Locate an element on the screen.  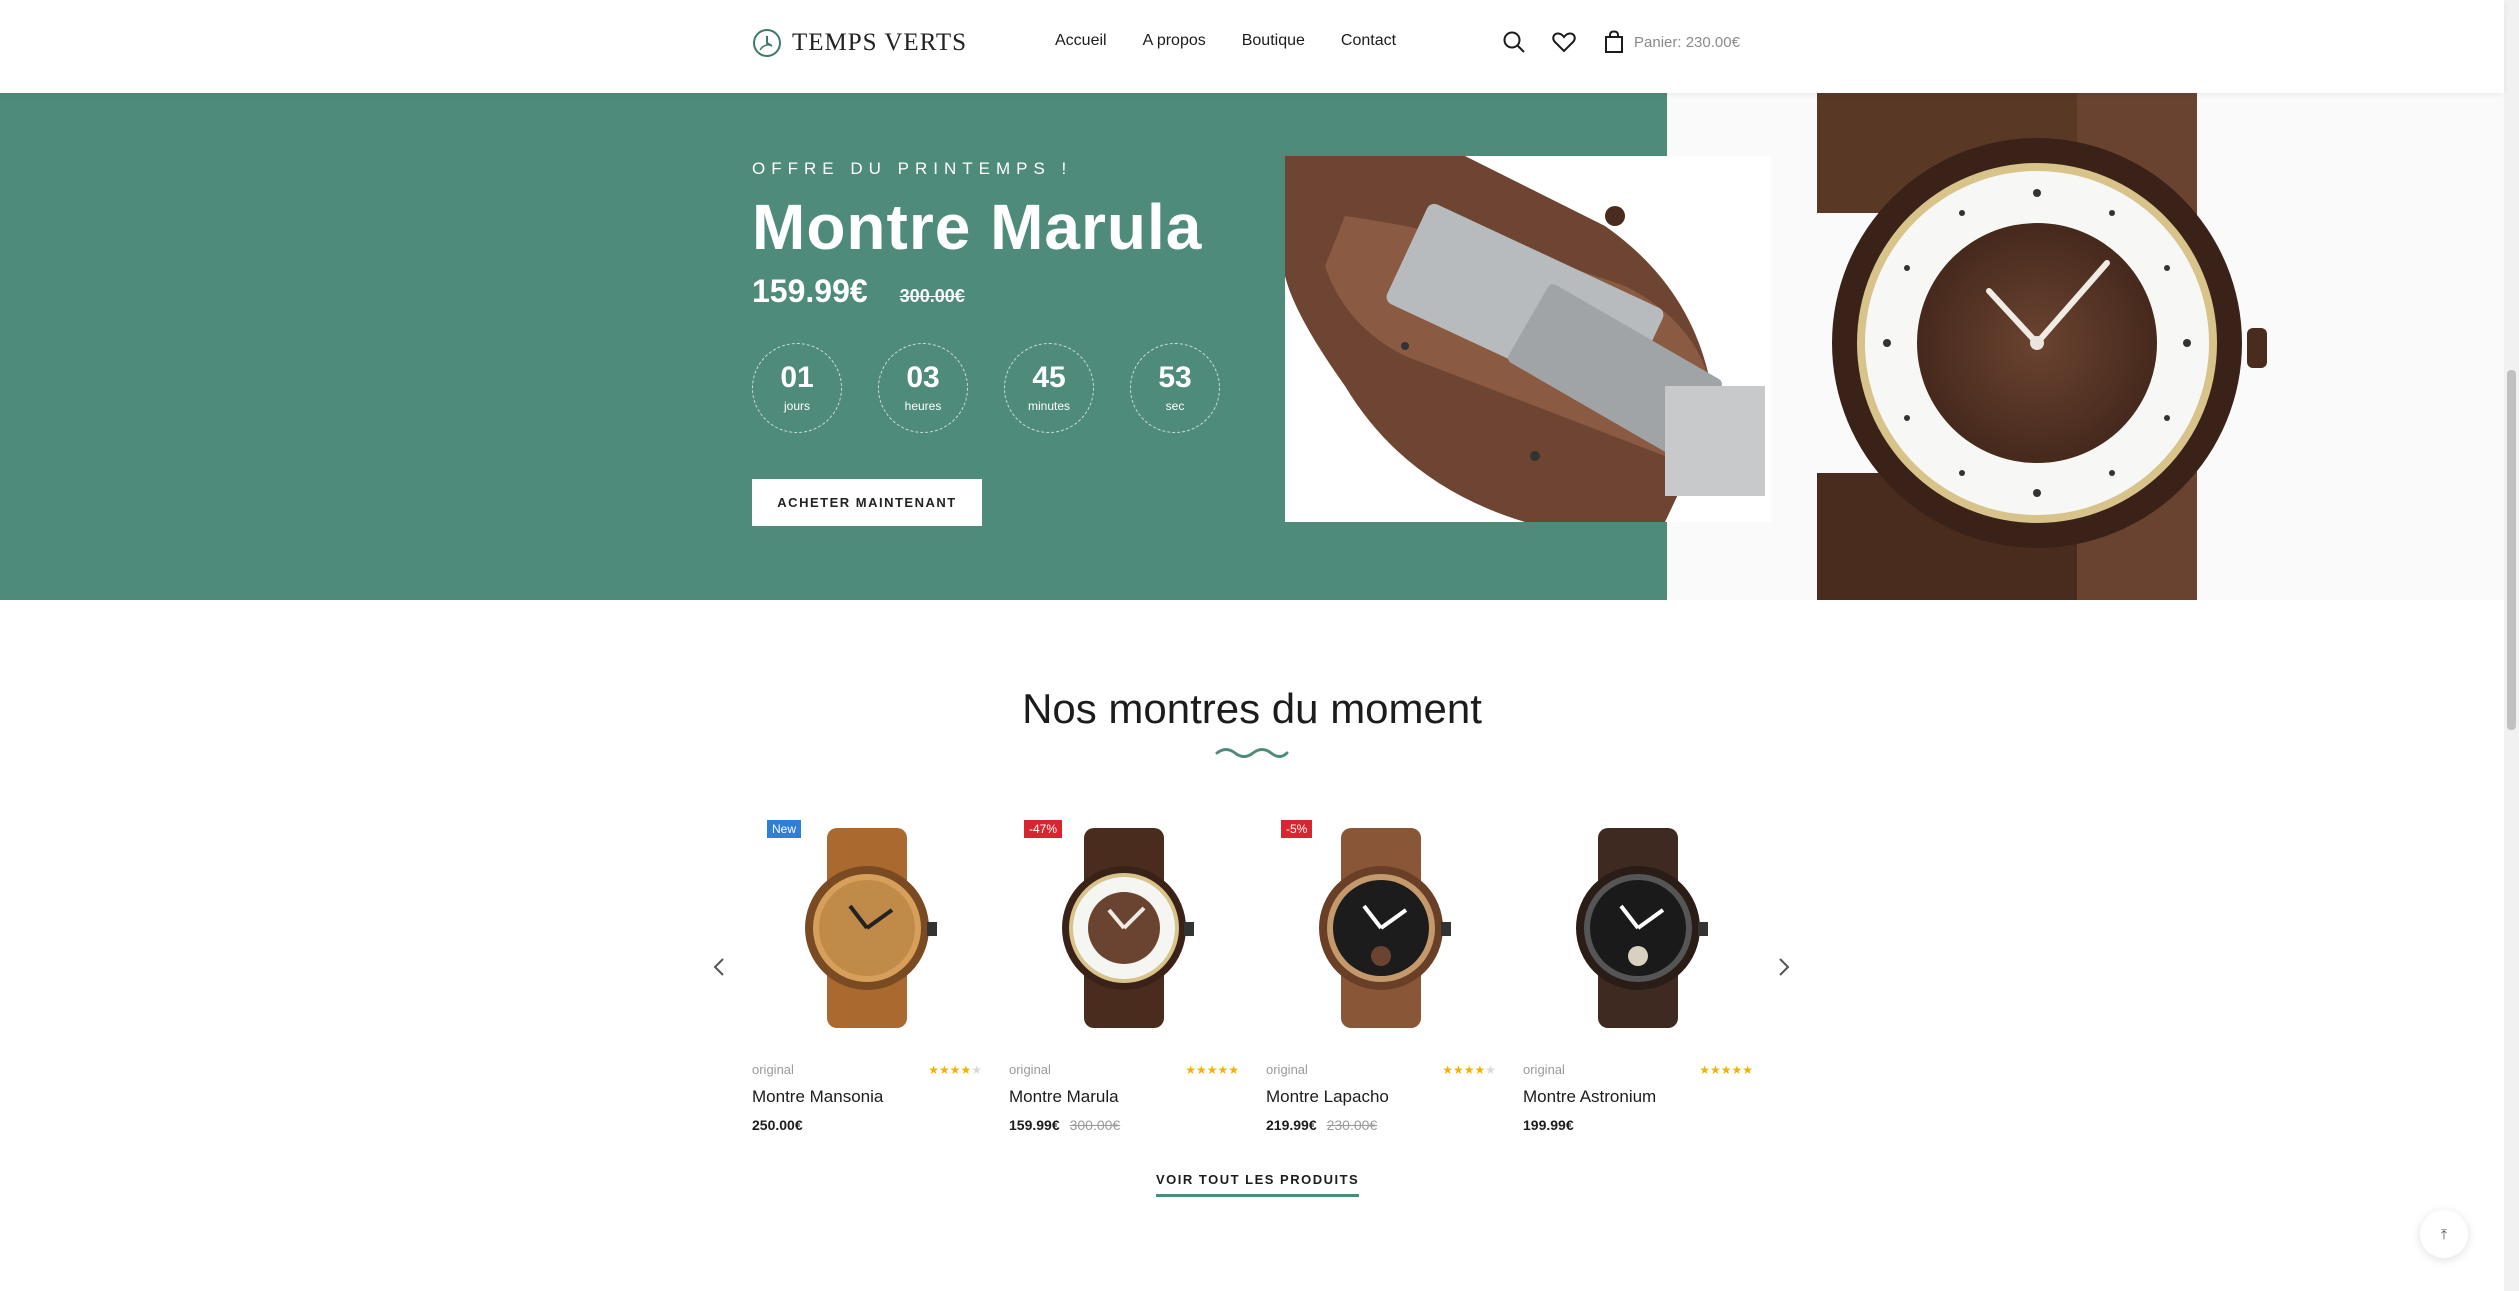
shopping-bag-icon is located at coordinates (1614, 41).